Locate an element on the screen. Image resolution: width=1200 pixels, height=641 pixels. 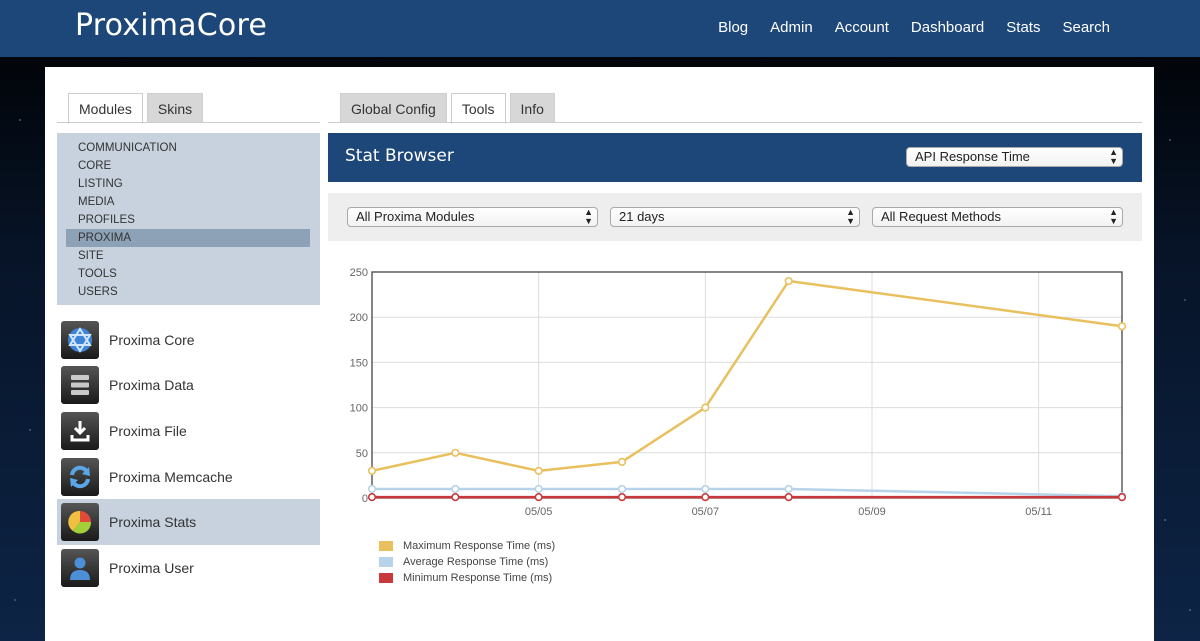
nav-account: Account is located at coordinates (862, 27).